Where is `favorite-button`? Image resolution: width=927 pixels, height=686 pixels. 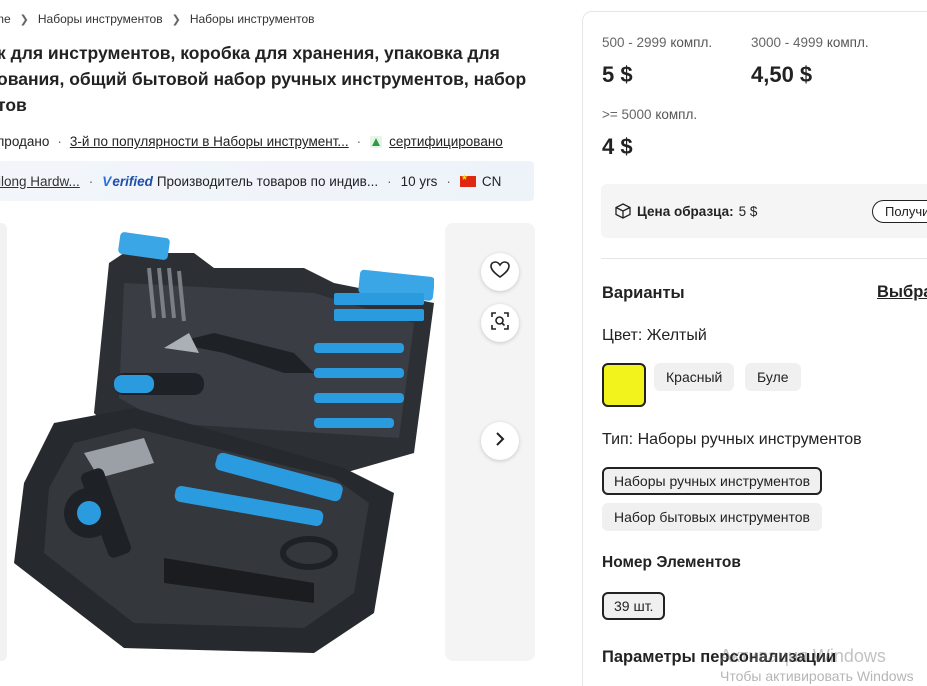
favorite-button is located at coordinates (500, 272).